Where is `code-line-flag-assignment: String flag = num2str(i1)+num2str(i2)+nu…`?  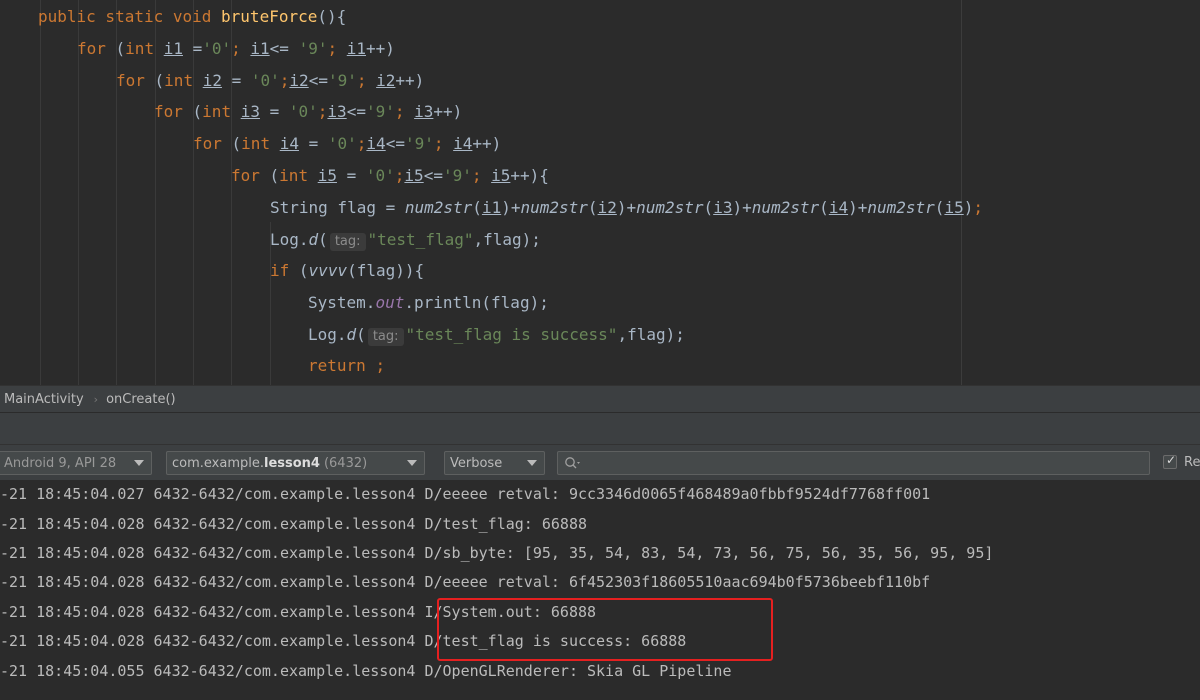
code-line-flag-assignment: String flag = num2str(i1)+num2str(i2)+nu… is located at coordinates (626, 207).